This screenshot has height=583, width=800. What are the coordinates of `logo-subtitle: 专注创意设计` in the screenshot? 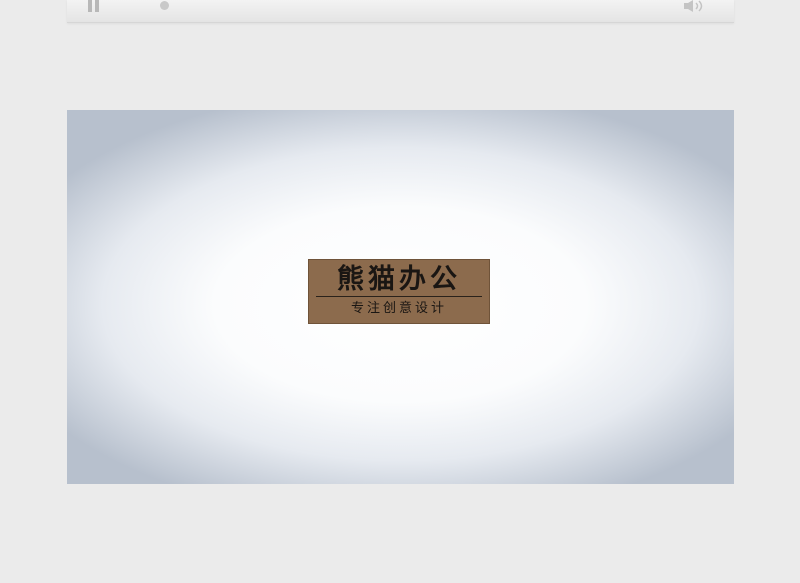 It's located at (398, 308).